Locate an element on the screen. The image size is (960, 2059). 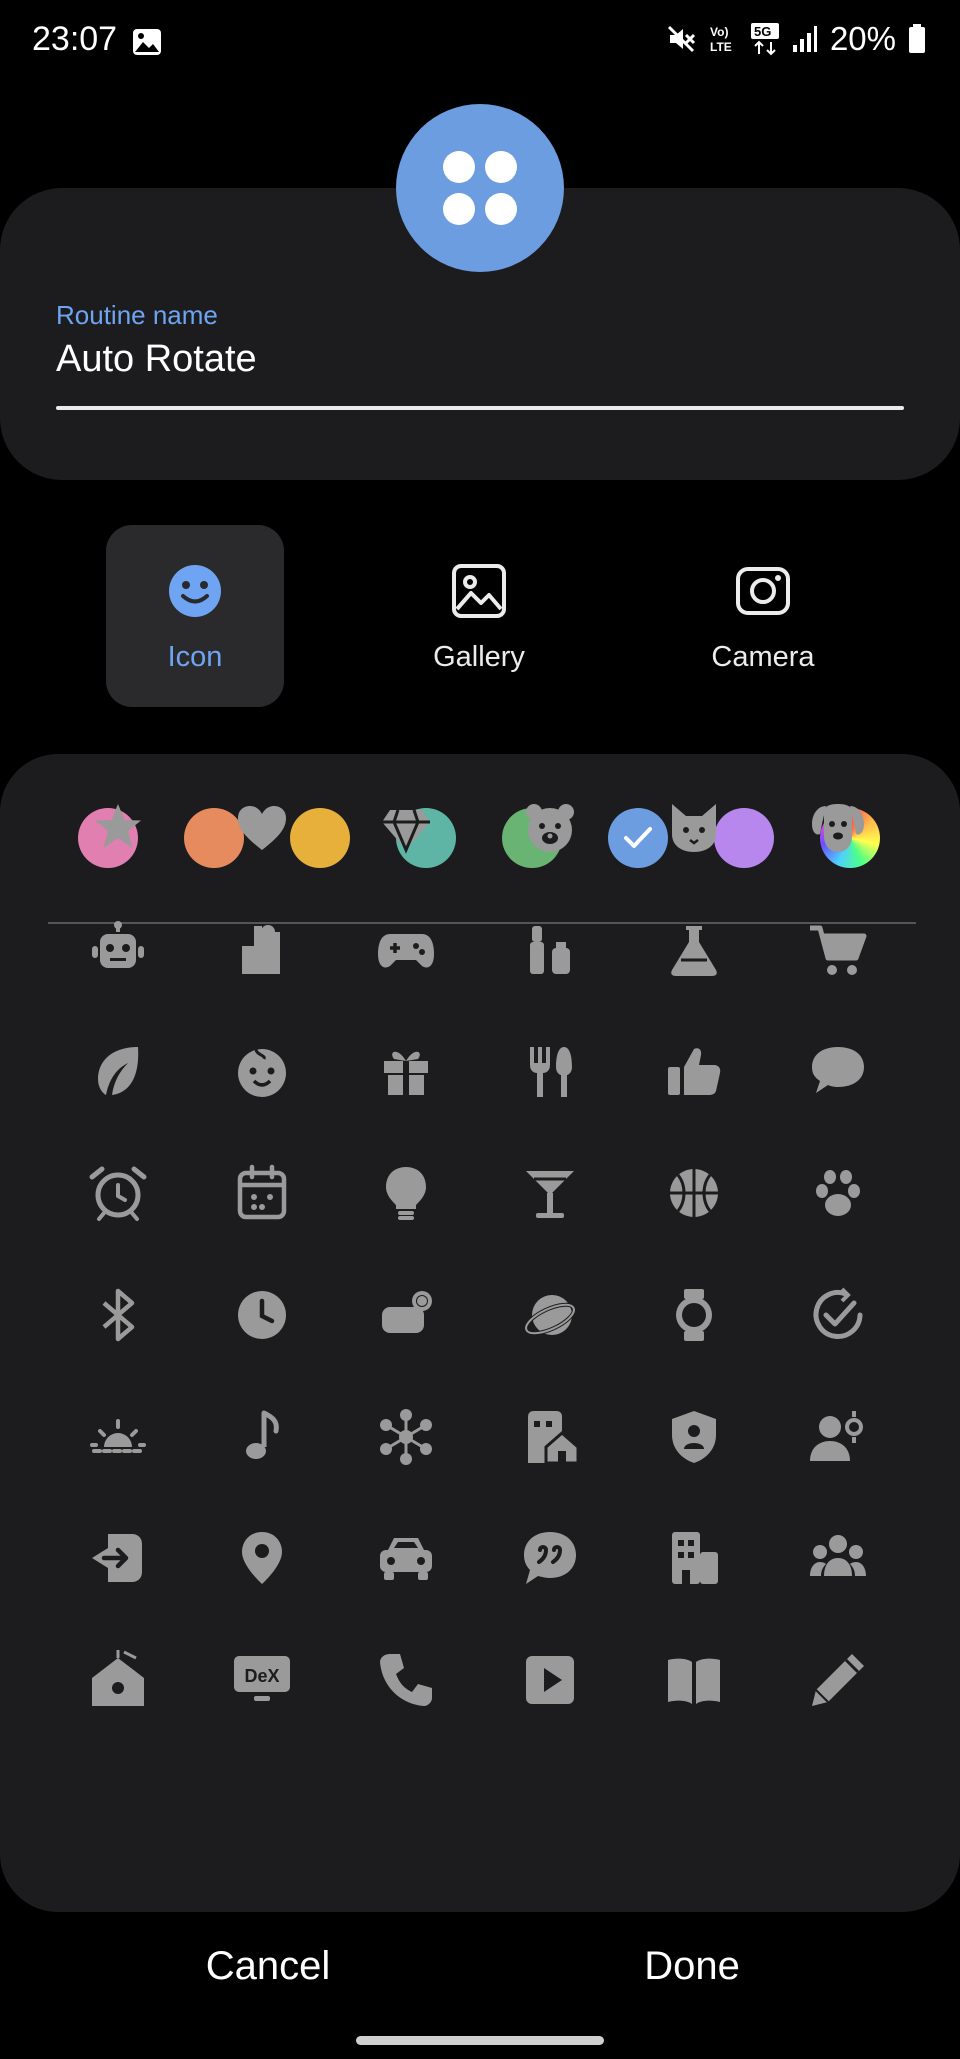
volte-icon: Vo) LTE is located at coordinates (721, 39).